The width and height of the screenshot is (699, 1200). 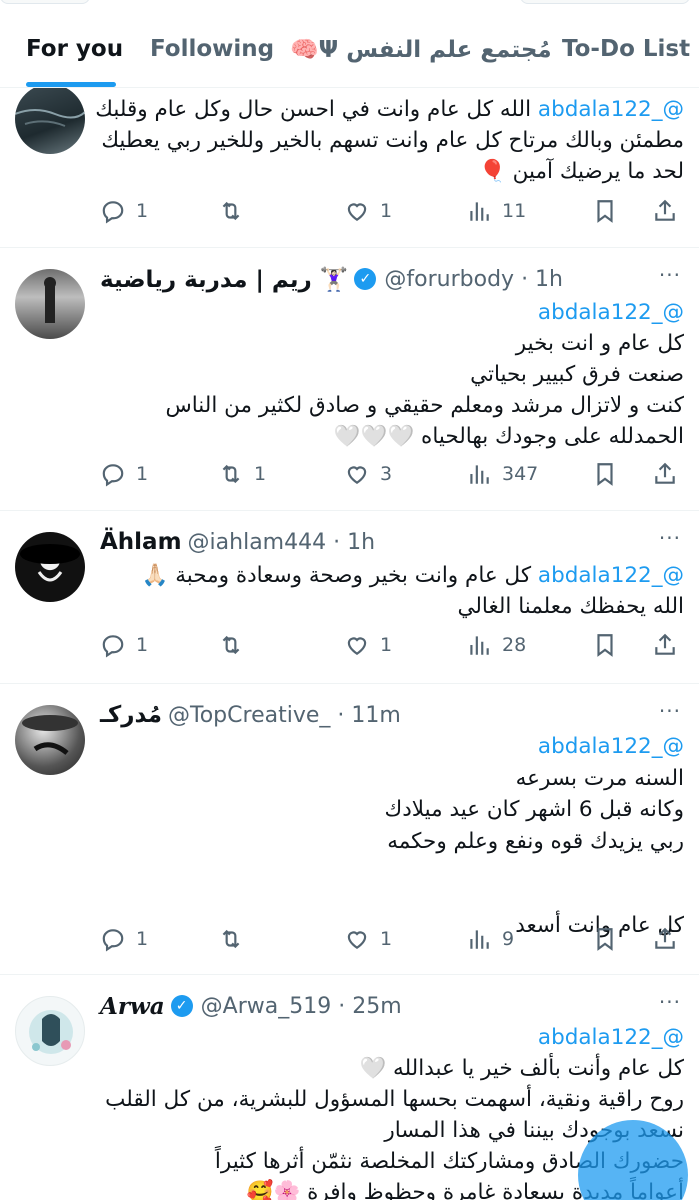 I want to click on tab-psychology-community: 🧠Ψ مُجتمع علم النفس, so click(x=421, y=49).